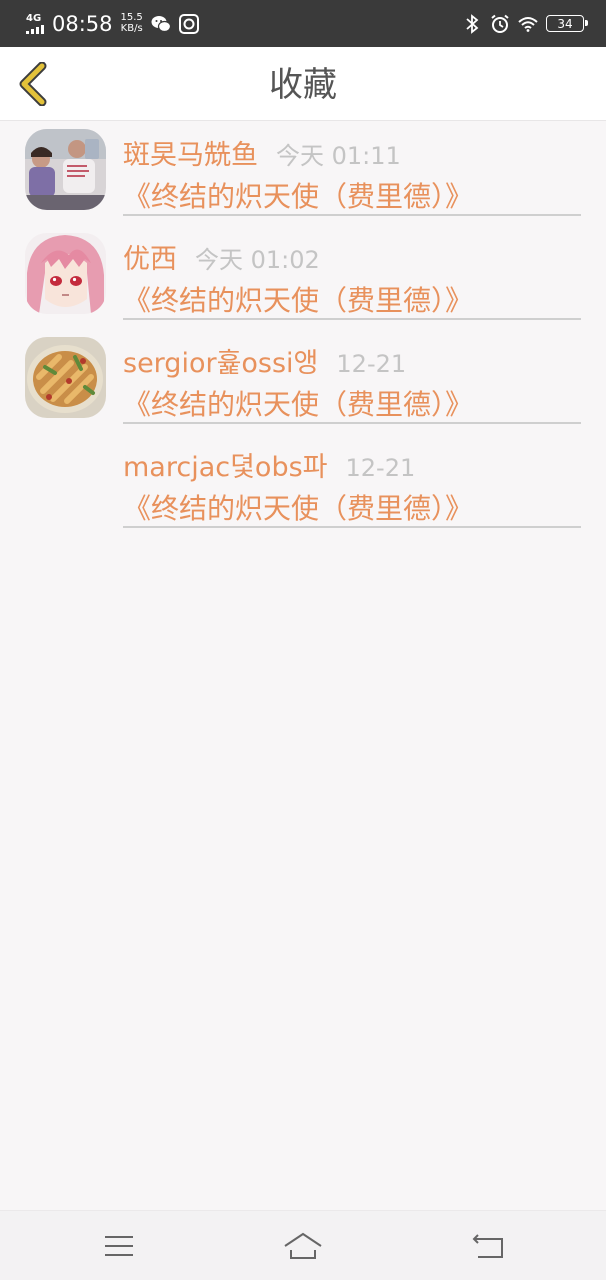  I want to click on menu-icon, so click(119, 1246).